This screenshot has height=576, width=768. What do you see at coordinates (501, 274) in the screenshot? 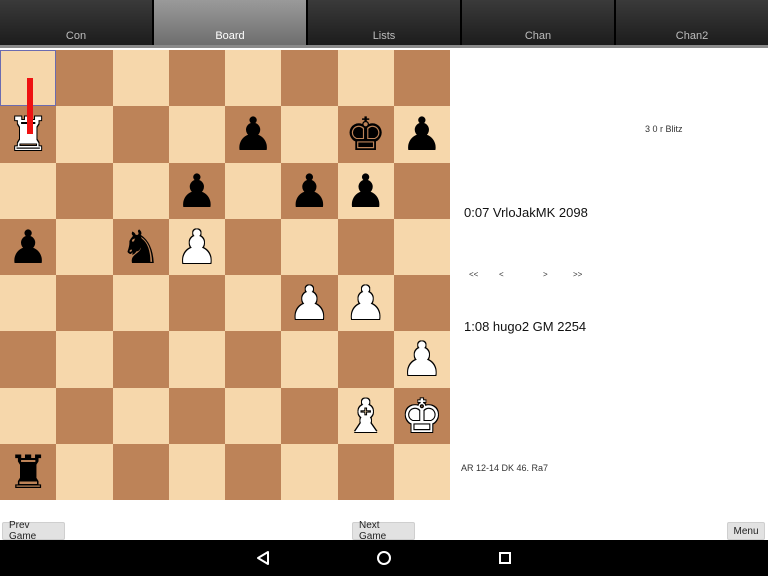
I see `prev-move-button: <` at bounding box center [501, 274].